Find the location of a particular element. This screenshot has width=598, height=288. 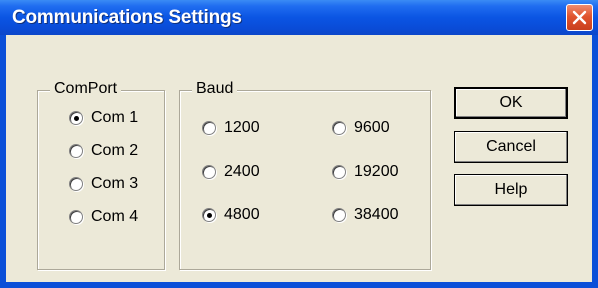

close-icon is located at coordinates (579, 17).